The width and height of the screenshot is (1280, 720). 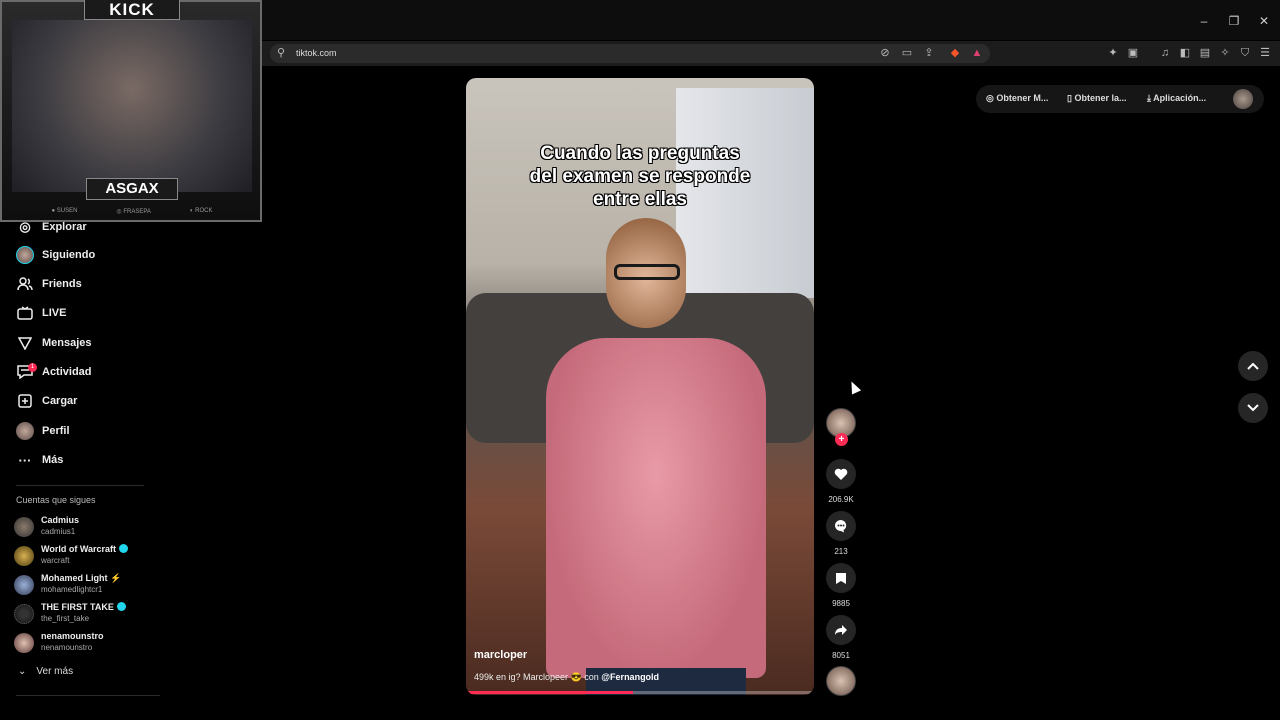 What do you see at coordinates (1133, 53) in the screenshot?
I see `screenshot-icon: ▣` at bounding box center [1133, 53].